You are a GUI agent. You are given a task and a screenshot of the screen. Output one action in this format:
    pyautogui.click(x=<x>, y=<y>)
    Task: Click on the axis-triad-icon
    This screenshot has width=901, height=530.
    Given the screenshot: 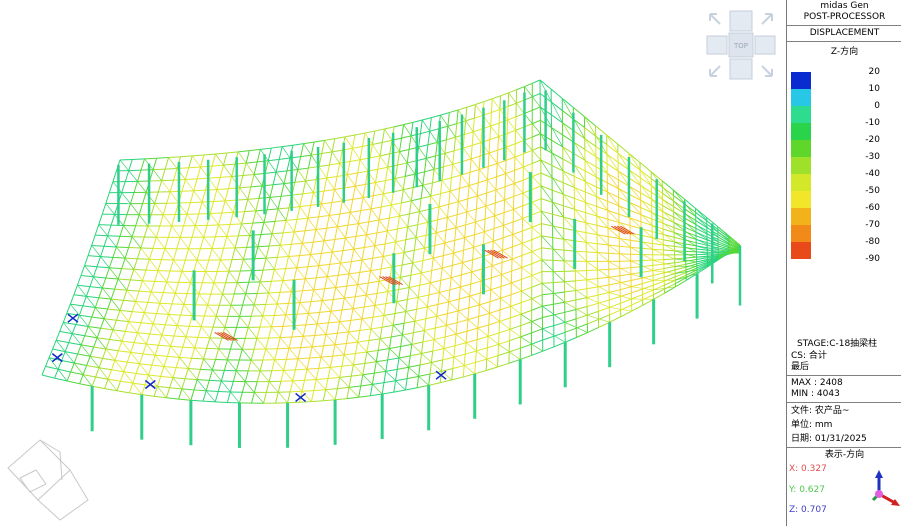 What is the action you would take?
    pyautogui.click(x=884, y=489)
    